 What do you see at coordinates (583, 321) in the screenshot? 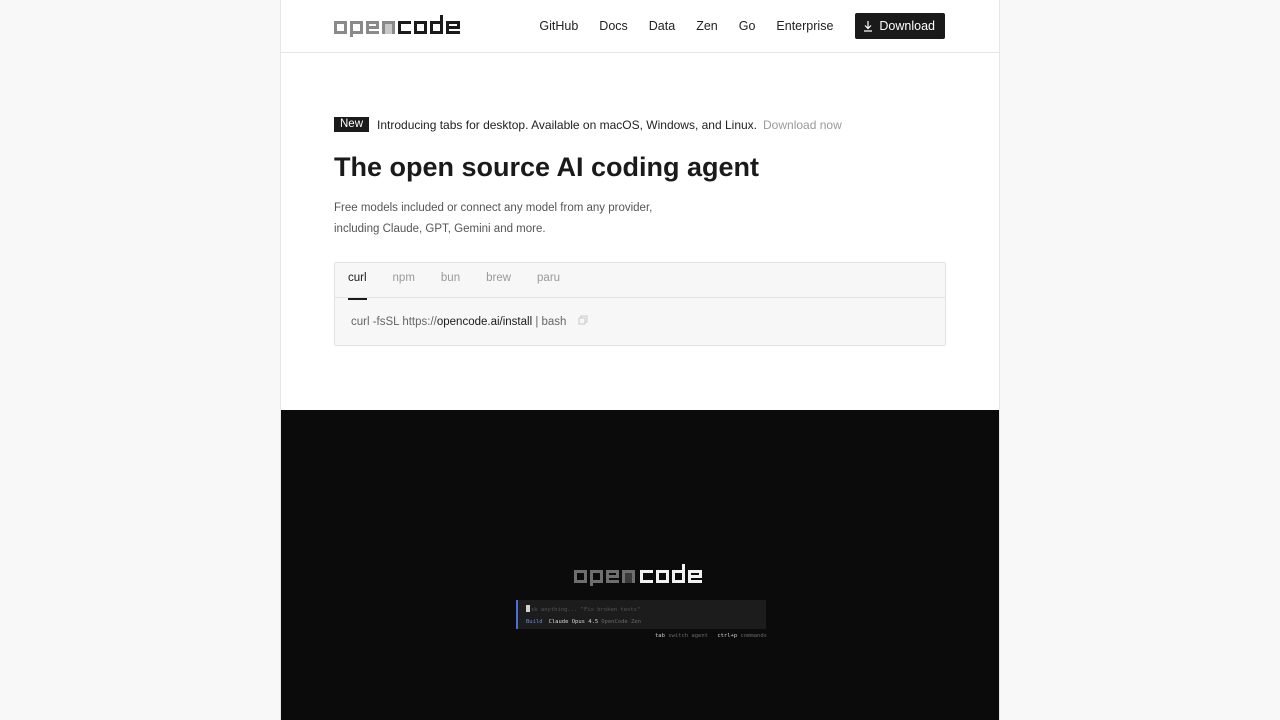
I see `copy-icon` at bounding box center [583, 321].